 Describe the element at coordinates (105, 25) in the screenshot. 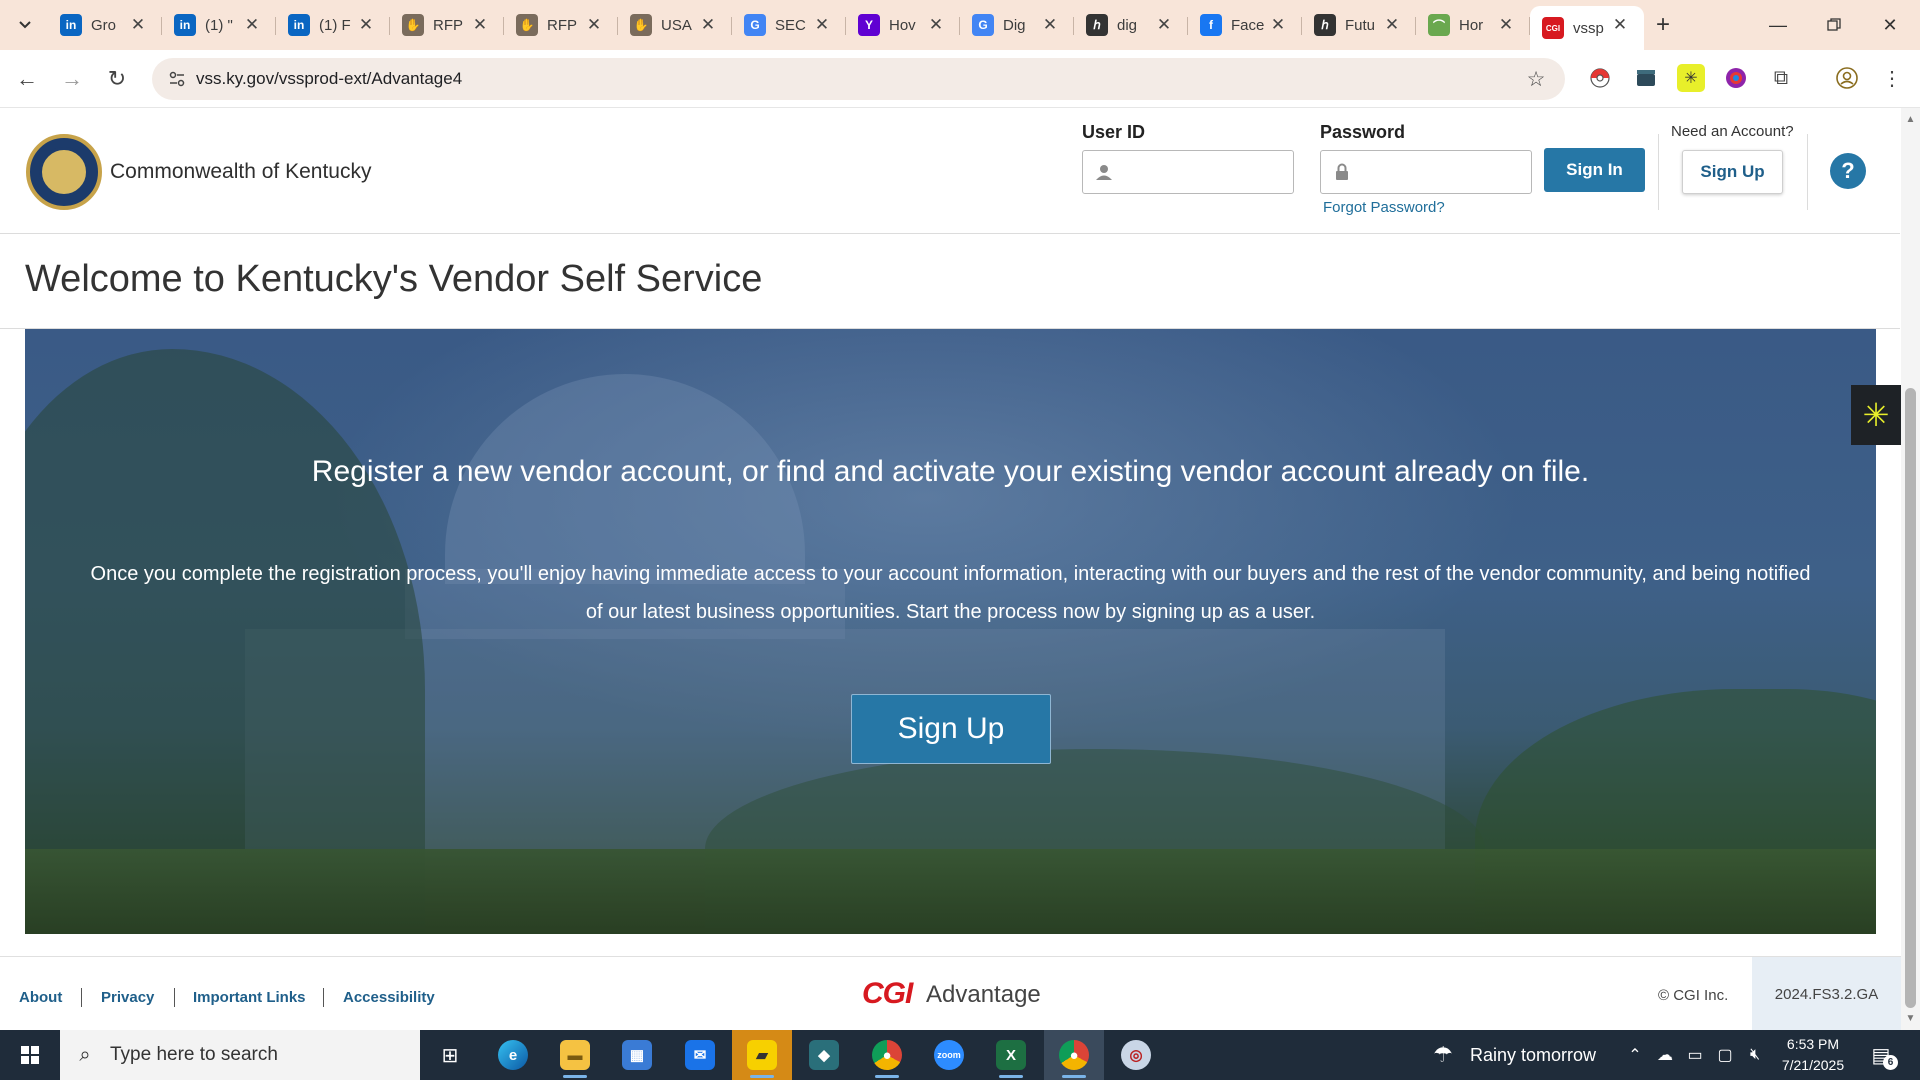

I see `browser-tab: in Gro ✕` at that location.